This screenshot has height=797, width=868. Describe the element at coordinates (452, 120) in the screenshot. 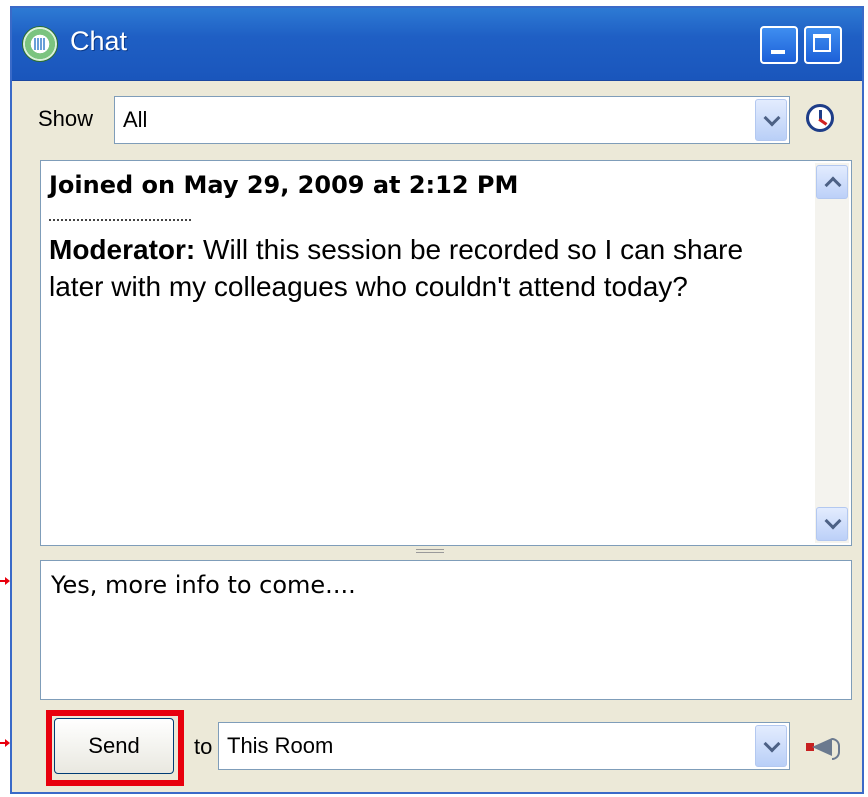

I see `show-filter-dropdown: All` at that location.